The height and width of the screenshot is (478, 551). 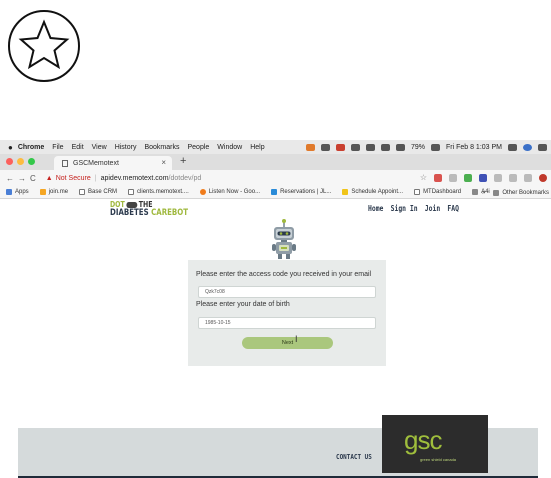 I want to click on bookmark-label: MTDashboard, so click(x=442, y=192).